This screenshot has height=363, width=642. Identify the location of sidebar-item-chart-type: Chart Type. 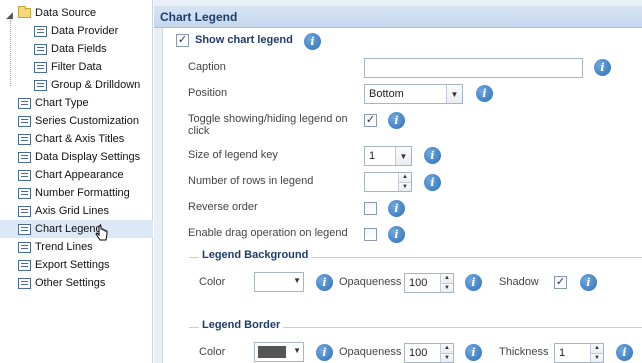
(53, 103).